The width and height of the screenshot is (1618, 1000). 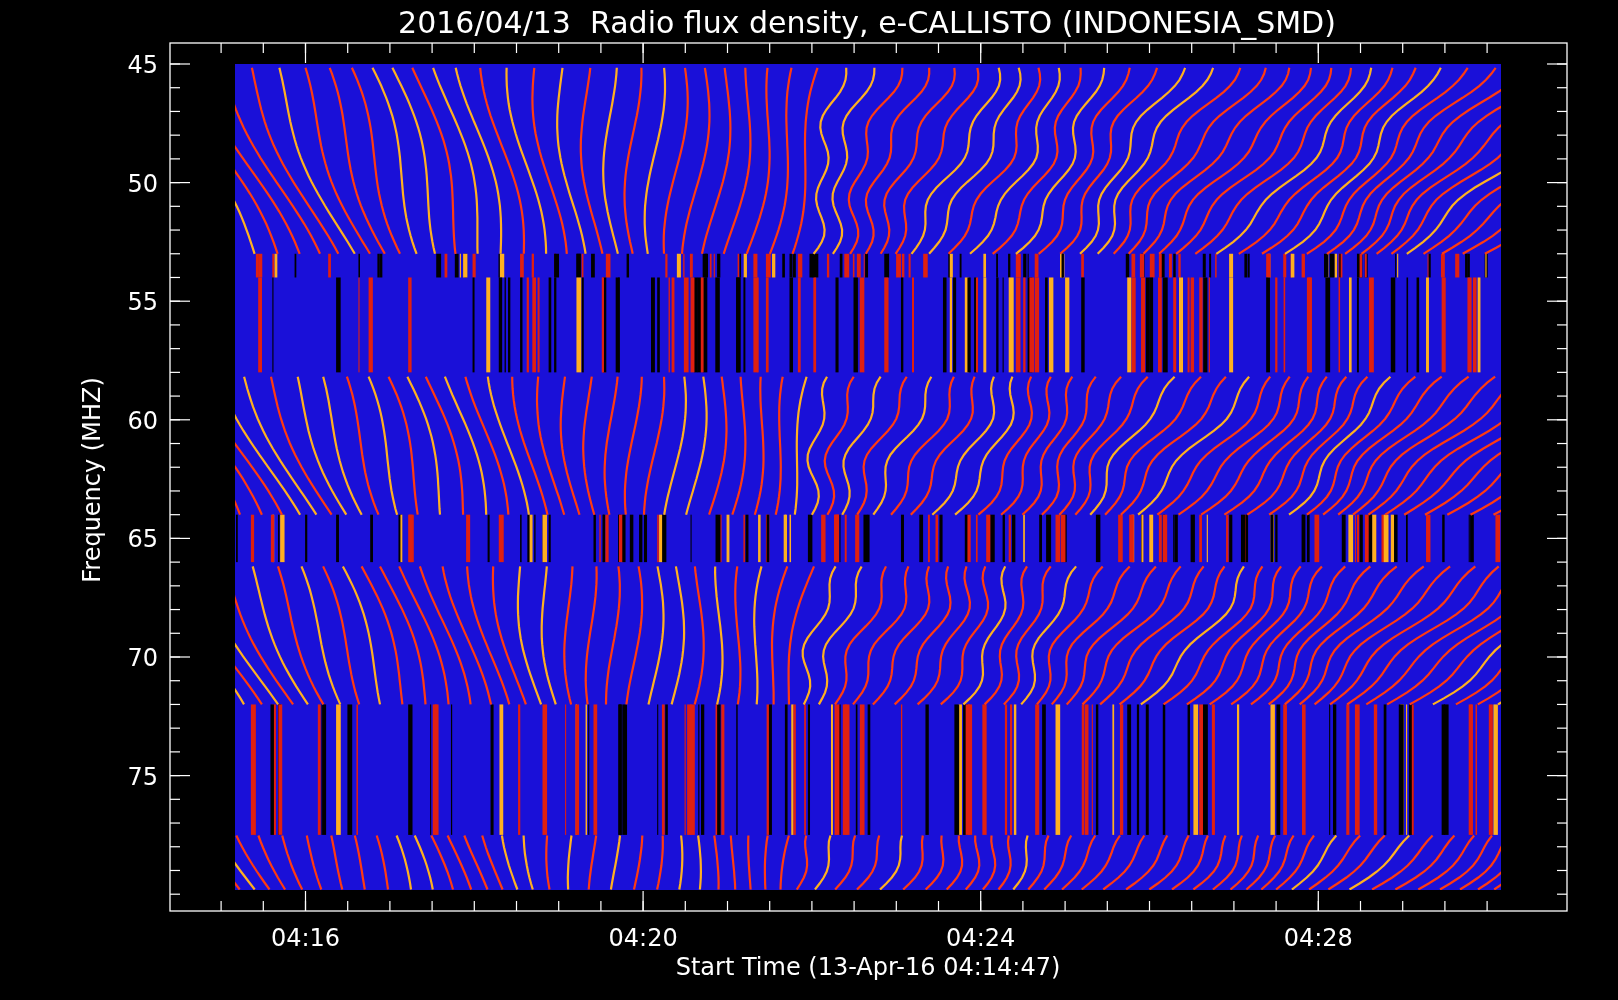 What do you see at coordinates (142, 183) in the screenshot?
I see `tick-label: 50` at bounding box center [142, 183].